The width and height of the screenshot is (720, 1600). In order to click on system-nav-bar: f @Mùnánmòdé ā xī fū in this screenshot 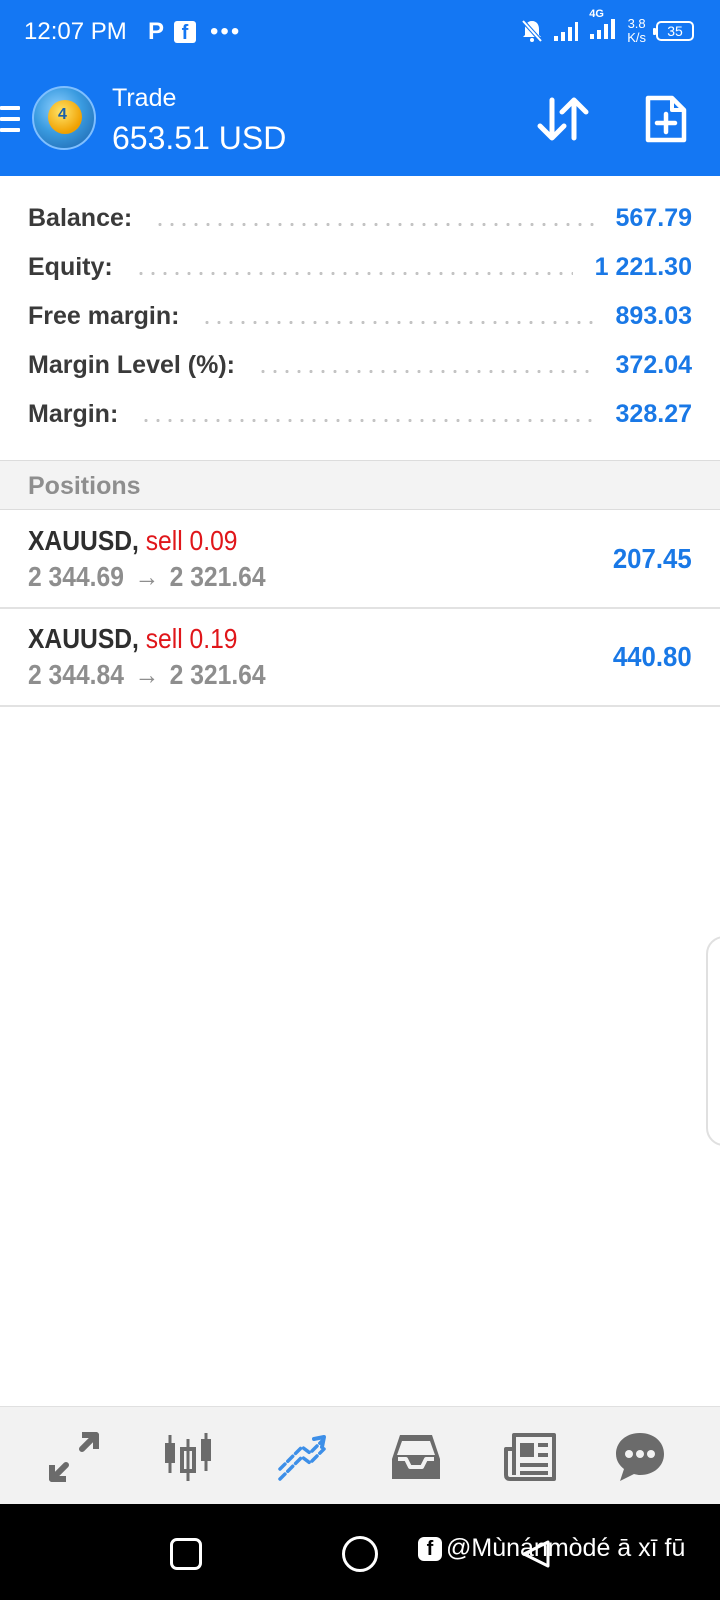, I will do `click(360, 1552)`.